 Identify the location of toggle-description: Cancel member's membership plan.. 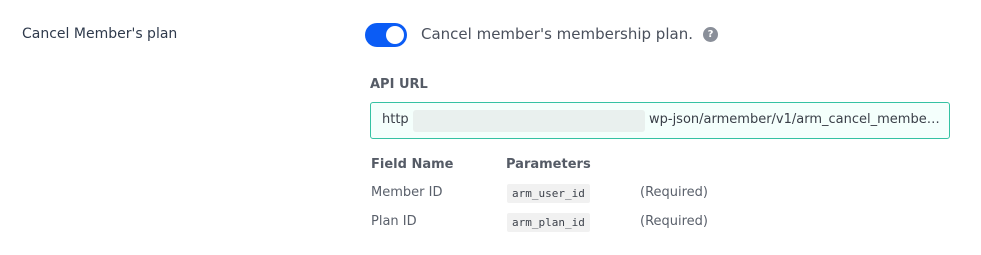
(557, 34).